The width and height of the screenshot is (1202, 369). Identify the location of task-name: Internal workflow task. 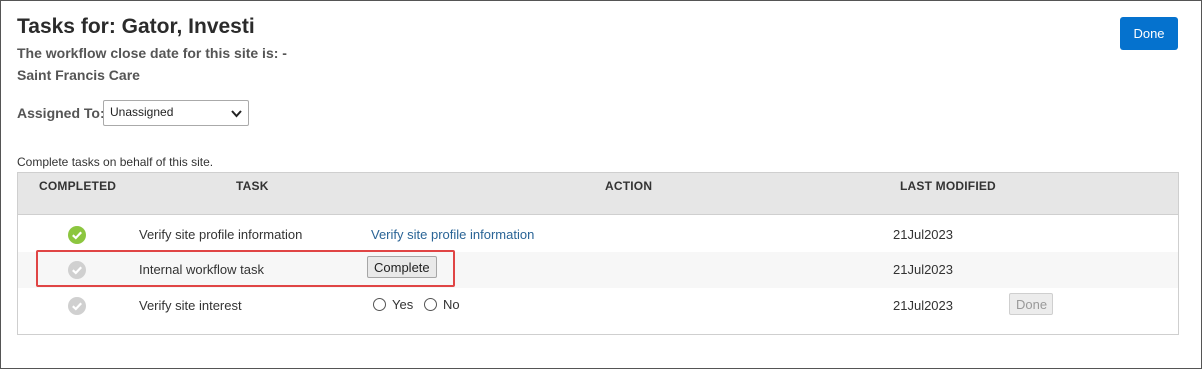
(201, 269).